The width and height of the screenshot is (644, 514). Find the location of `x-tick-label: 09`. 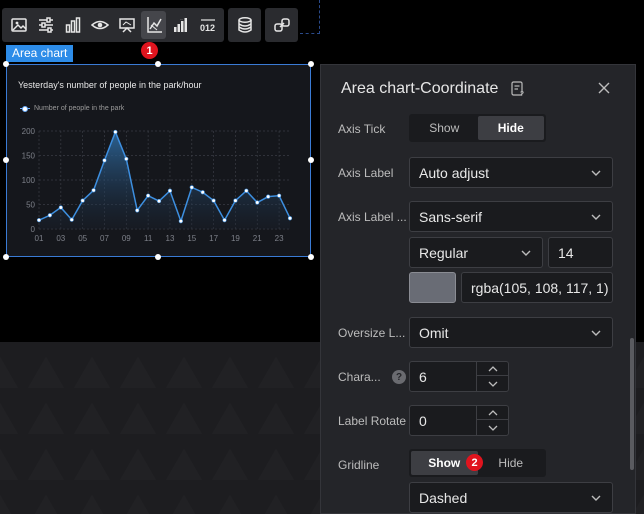

x-tick-label: 09 is located at coordinates (126, 238).